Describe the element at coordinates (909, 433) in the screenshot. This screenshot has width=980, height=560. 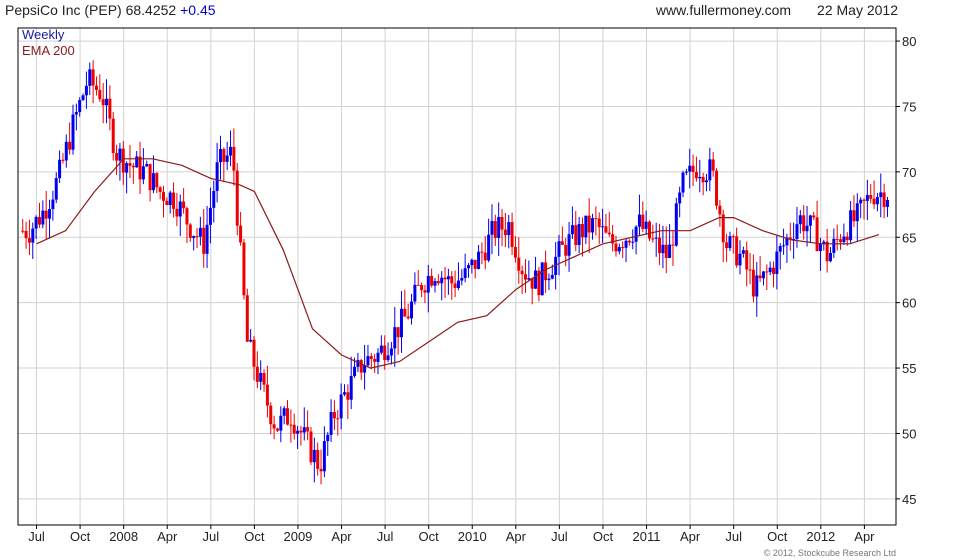
I see `y-tick-label: 50` at that location.